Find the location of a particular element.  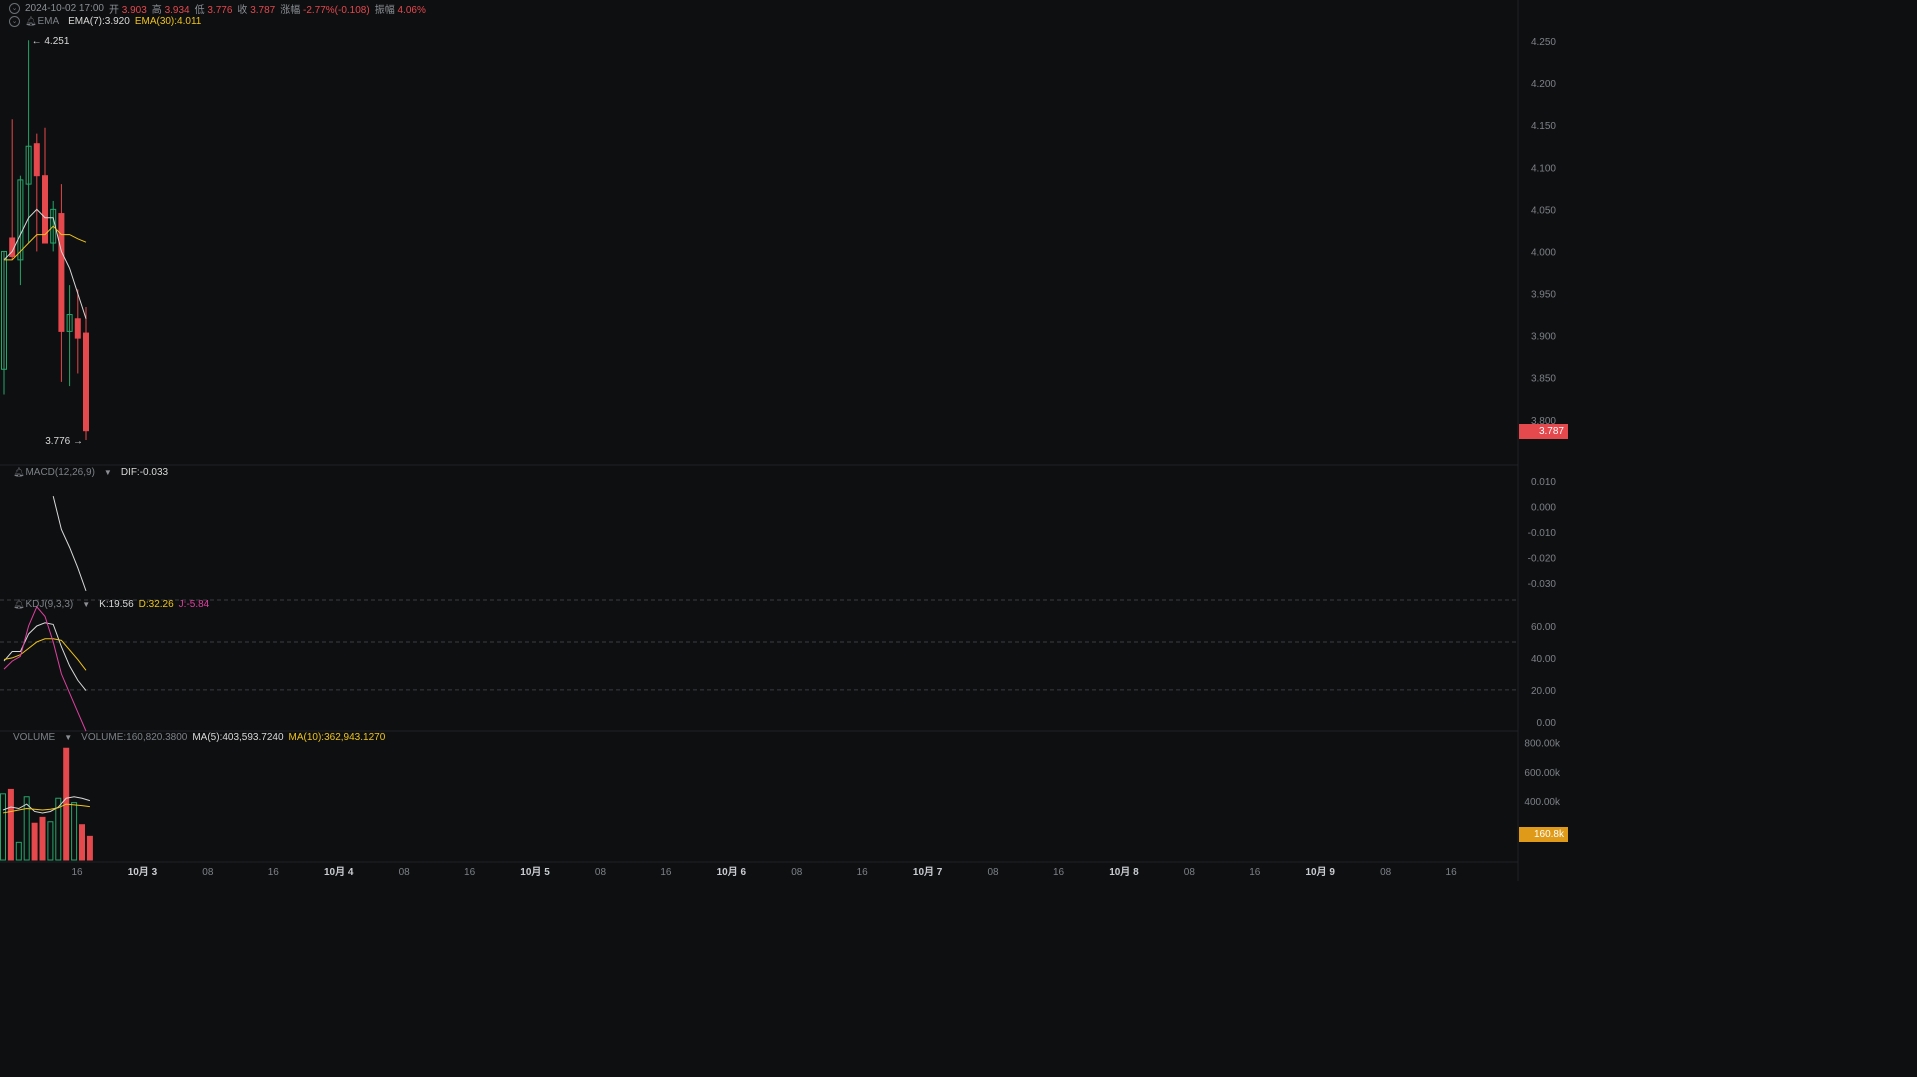

kdj-legend: 🔔︎ KDJ(9,3,3) ▼ K:19.56 D:32.26 J:-5.84 is located at coordinates (111, 604).